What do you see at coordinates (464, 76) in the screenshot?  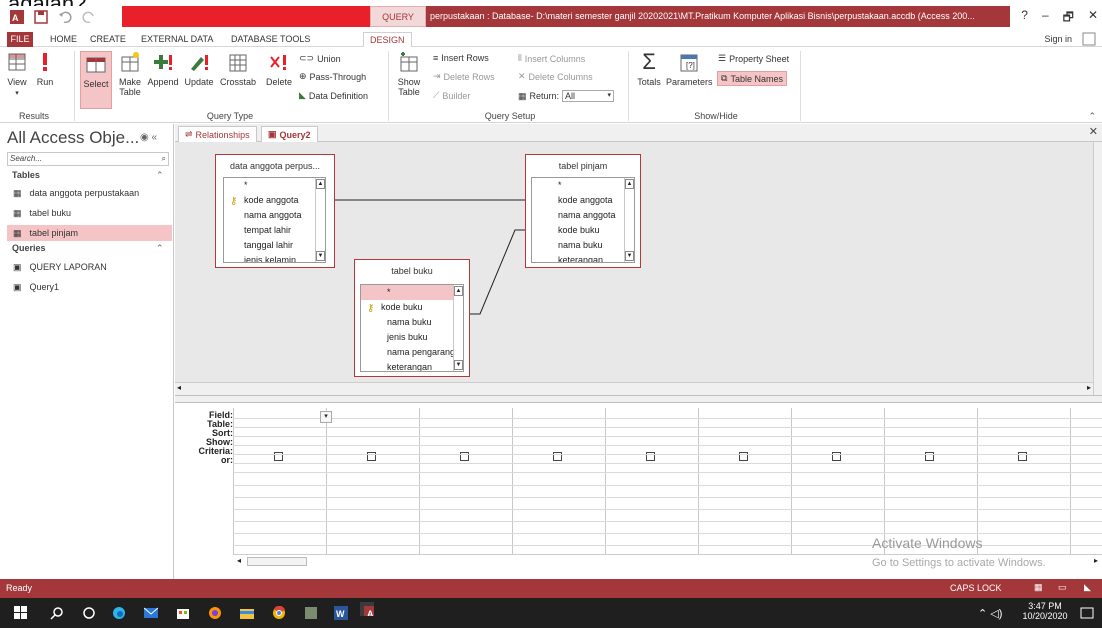 I see `delete-rows-button: ⇥ Delete Rows` at bounding box center [464, 76].